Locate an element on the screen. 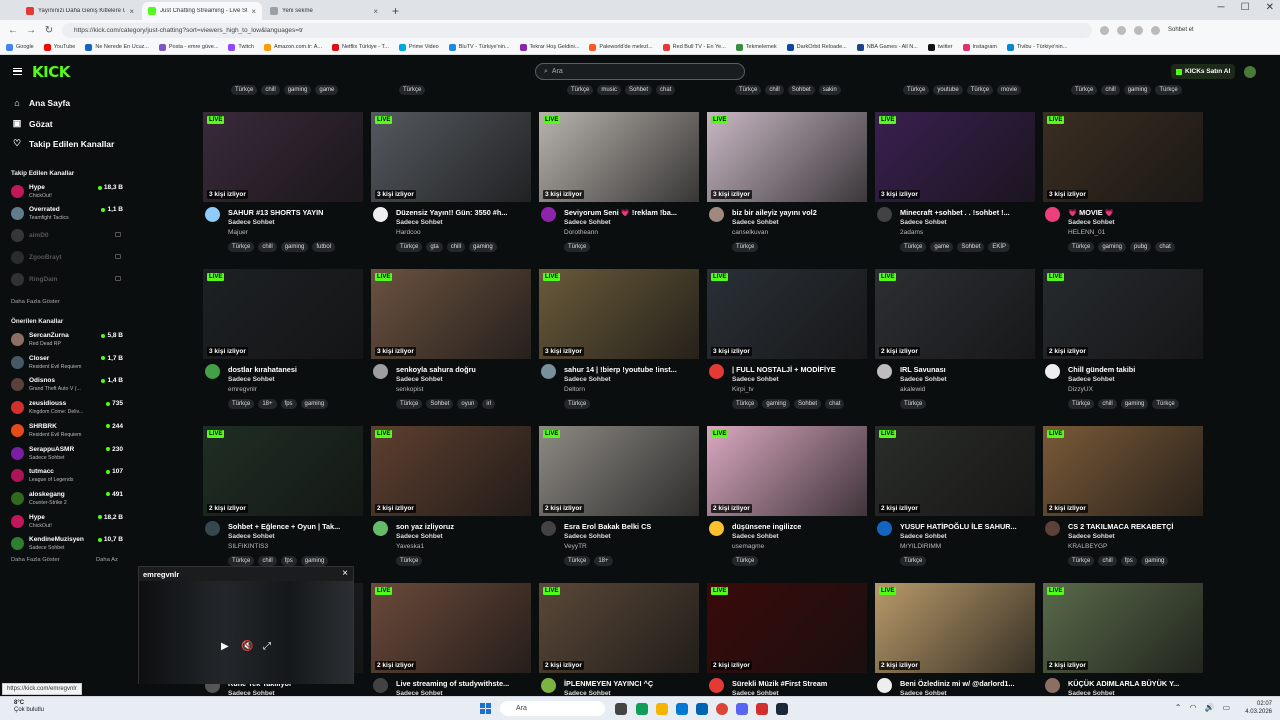 The height and width of the screenshot is (720, 1280). volume-icon: 🔊 is located at coordinates (1209, 707).